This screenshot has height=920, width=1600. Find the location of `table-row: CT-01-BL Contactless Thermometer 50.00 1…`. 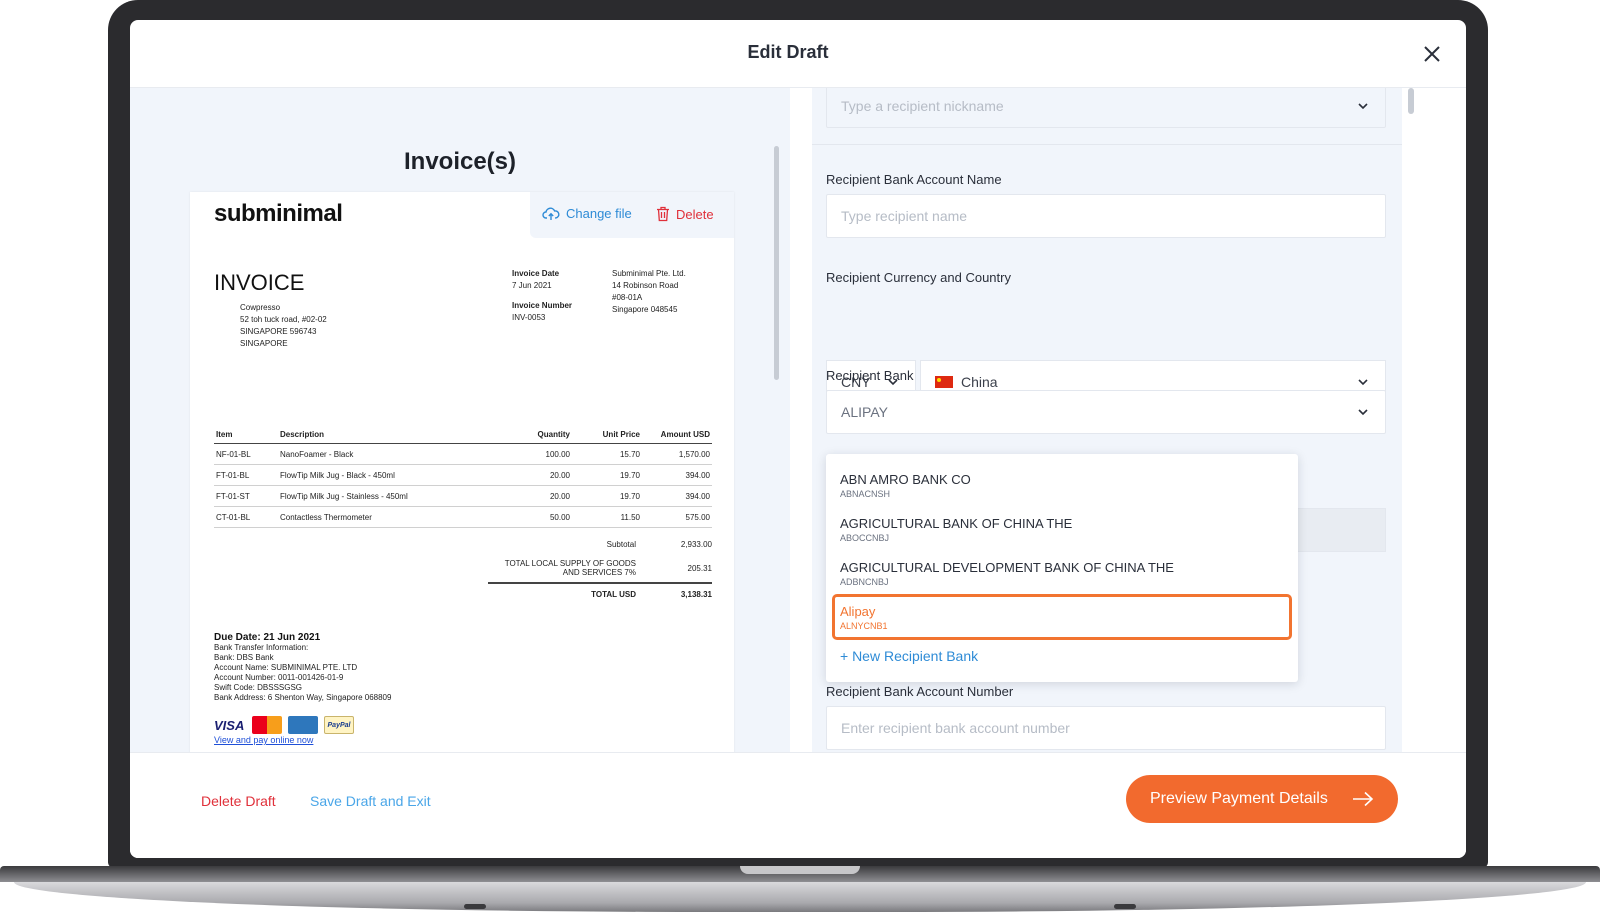

table-row: CT-01-BL Contactless Thermometer 50.00 1… is located at coordinates (463, 517).